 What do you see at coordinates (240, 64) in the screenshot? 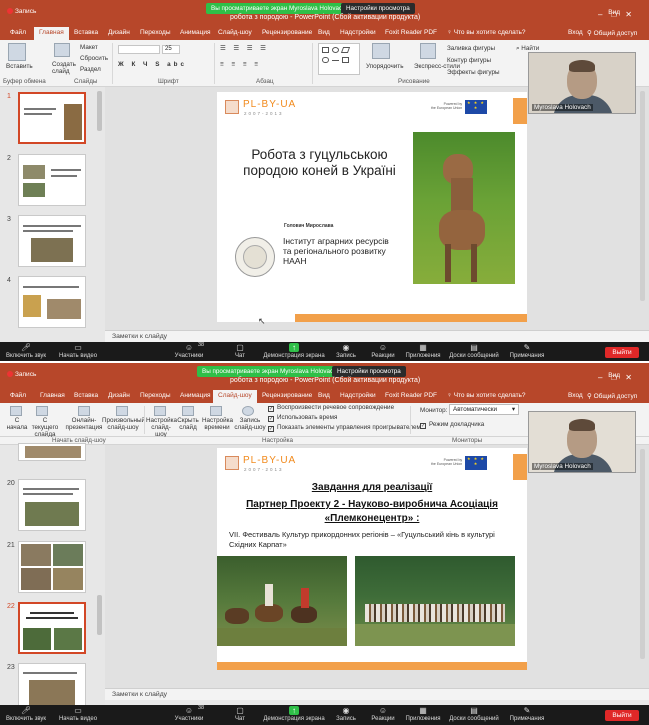
I see `align-buttons: ≡ ≡ ≡ ≡` at bounding box center [240, 64].